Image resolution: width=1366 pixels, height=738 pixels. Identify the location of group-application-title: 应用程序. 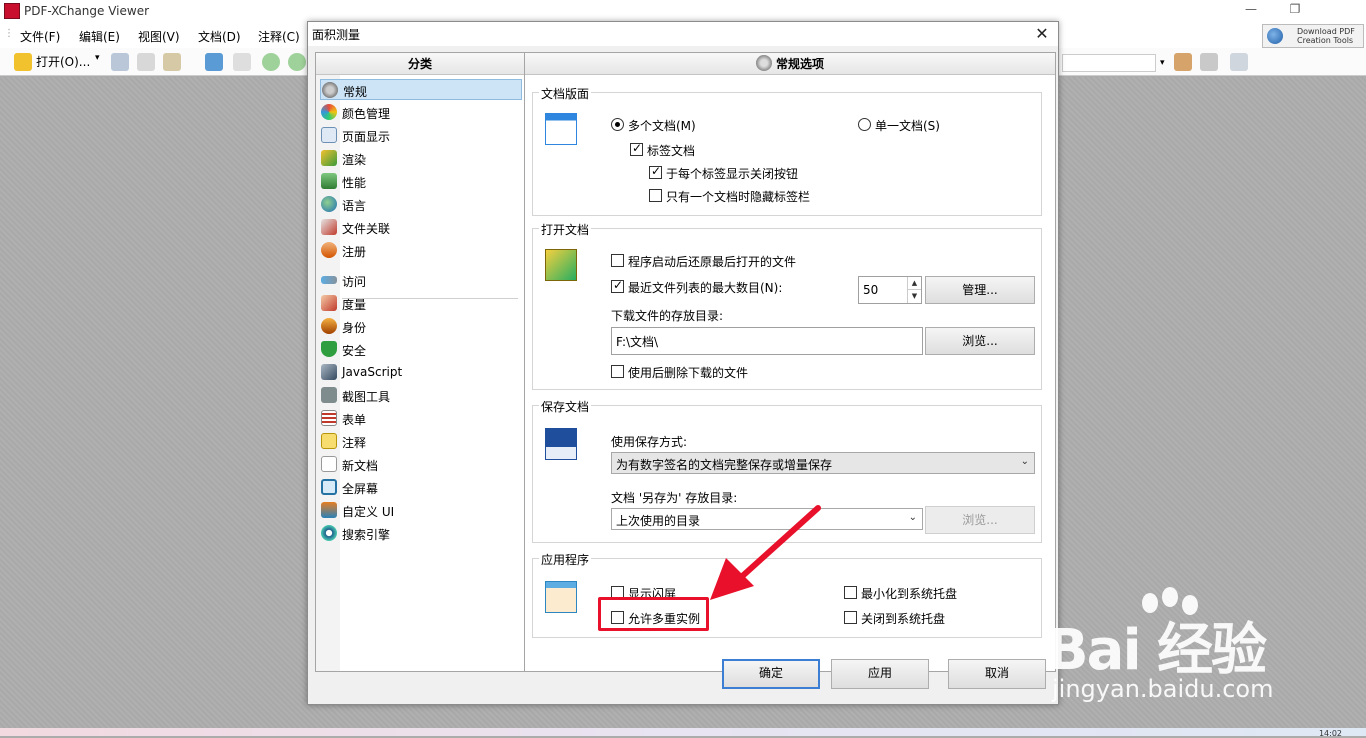
(565, 559).